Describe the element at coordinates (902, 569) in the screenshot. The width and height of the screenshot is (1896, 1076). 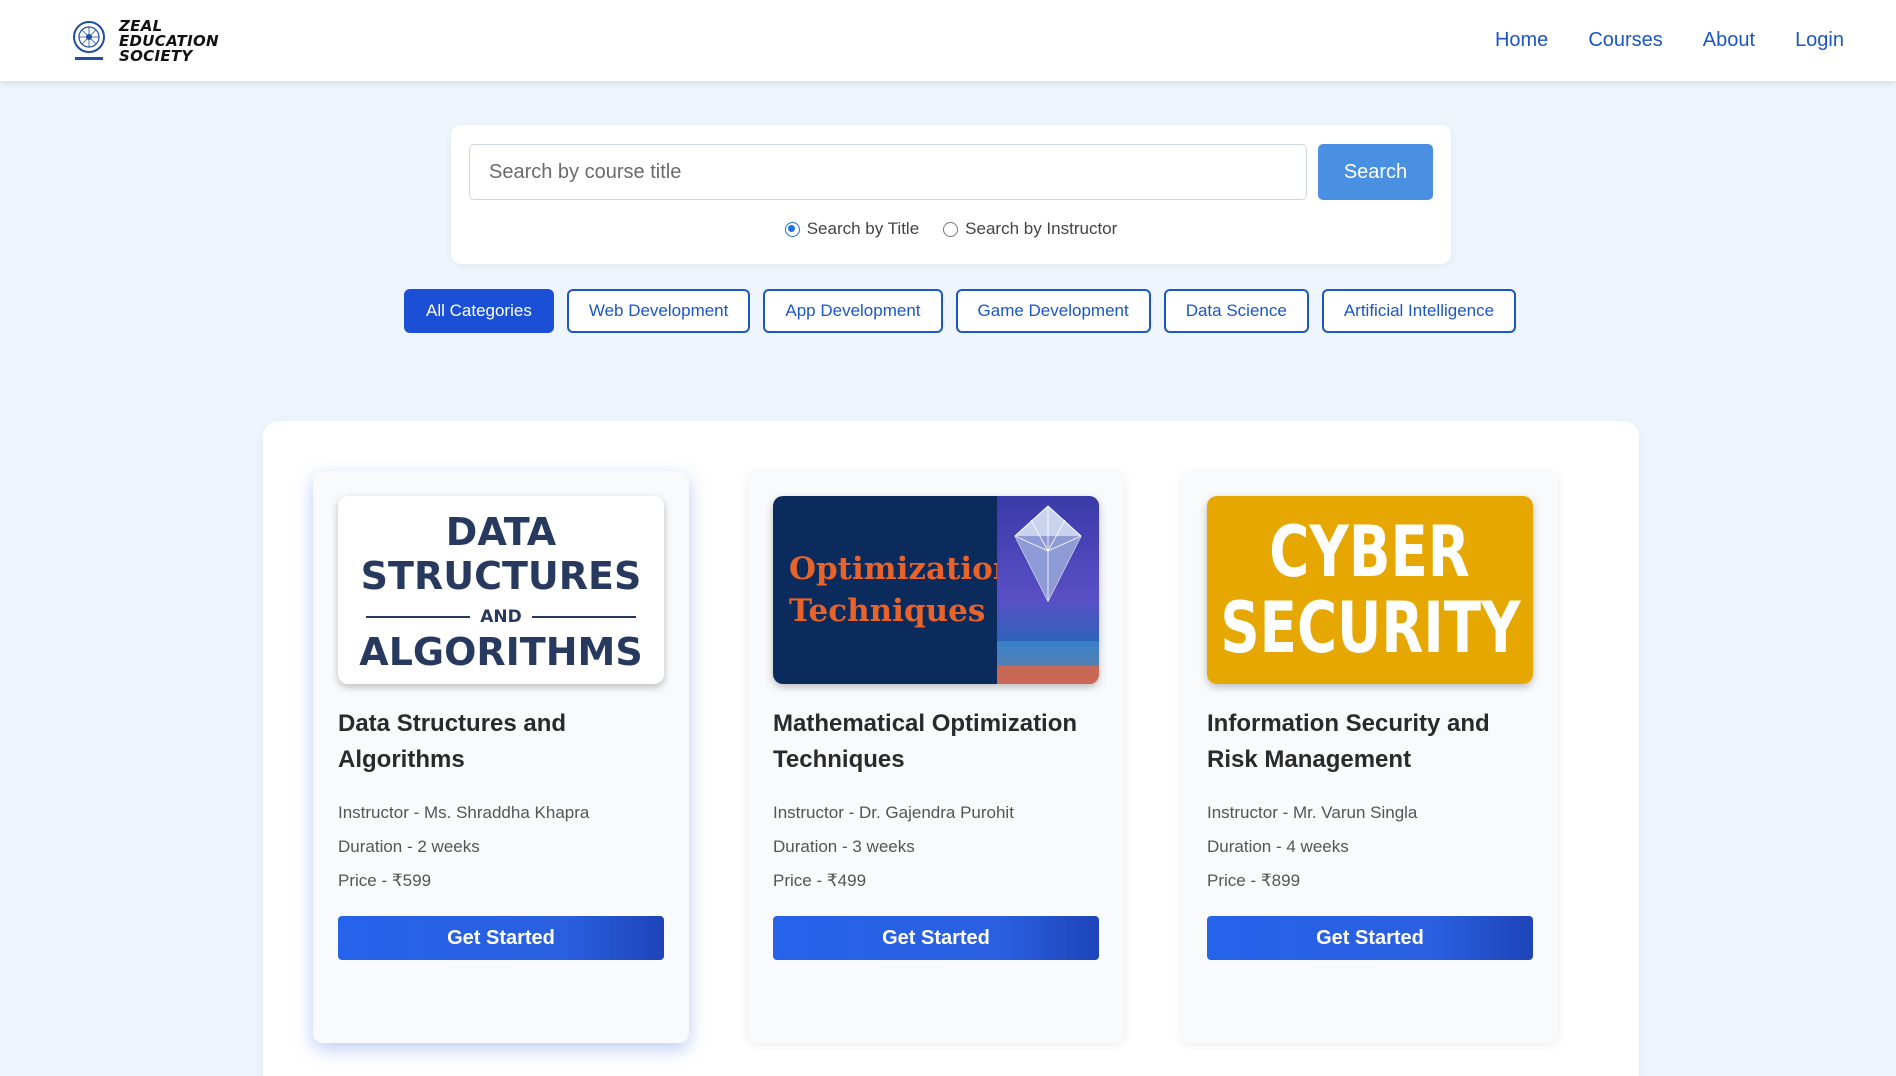
I see `cover-text: Optimization` at that location.